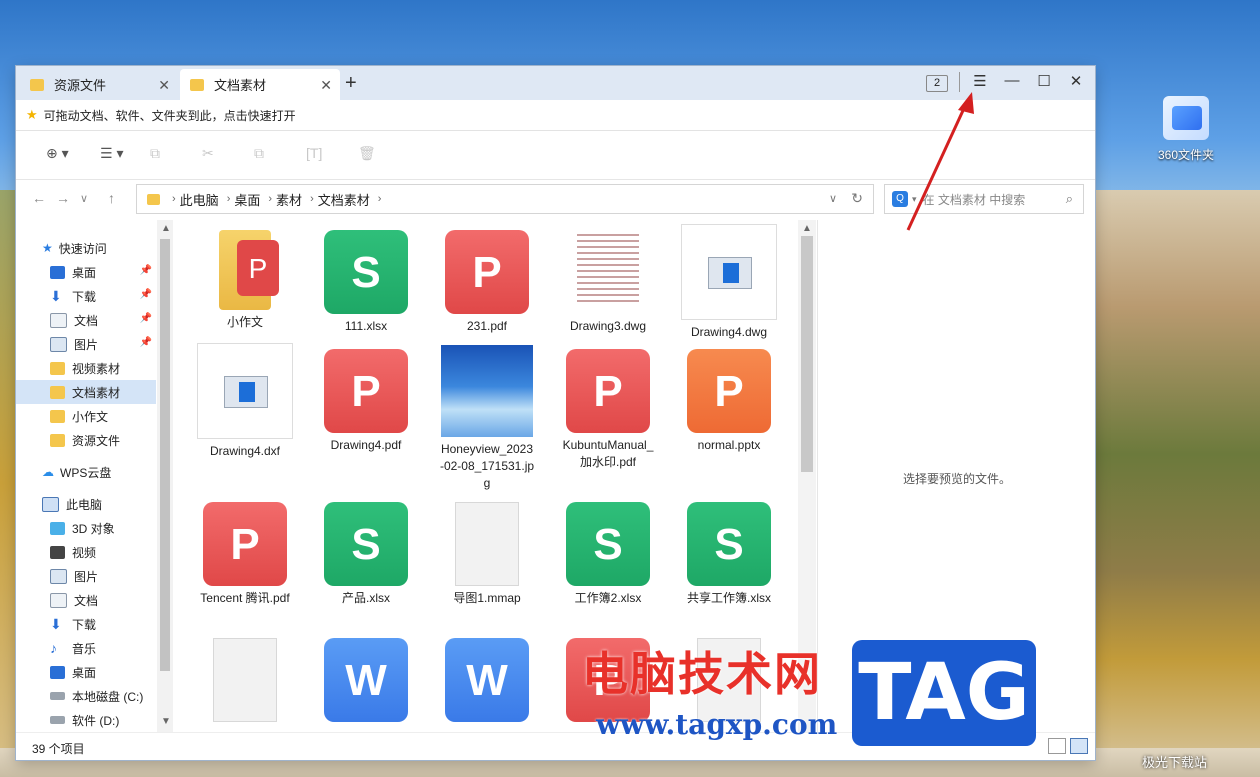 This screenshot has width=1260, height=777. I want to click on sidebar-item-pc-desktop: 桌面, so click(86, 672).